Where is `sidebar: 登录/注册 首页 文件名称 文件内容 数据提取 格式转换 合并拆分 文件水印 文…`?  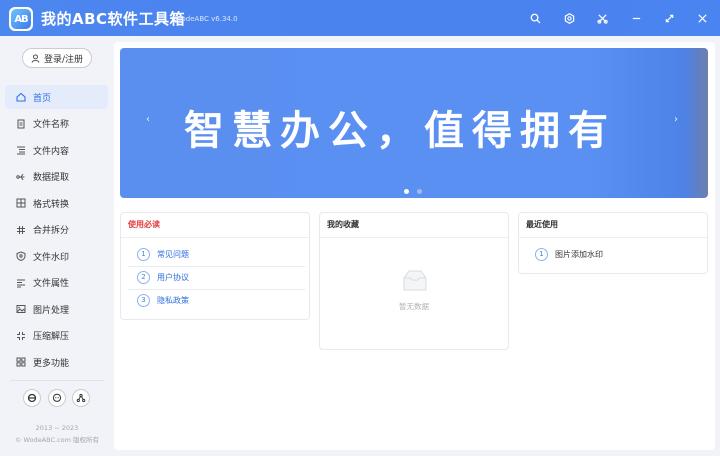
sidebar: 登录/注册 首页 文件名称 文件内容 数据提取 格式转换 合并拆分 文件水印 文… is located at coordinates (57, 246).